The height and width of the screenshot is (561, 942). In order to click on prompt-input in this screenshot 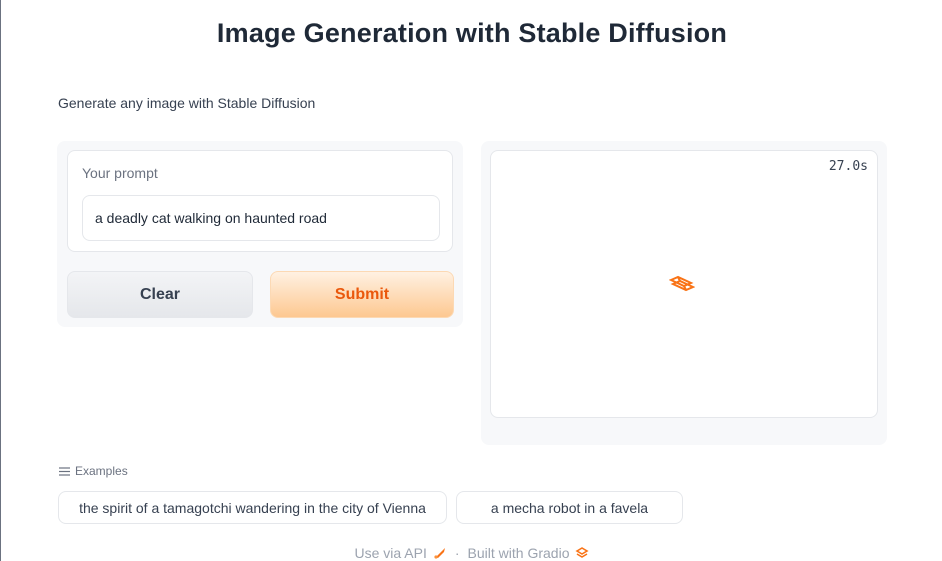, I will do `click(261, 218)`.